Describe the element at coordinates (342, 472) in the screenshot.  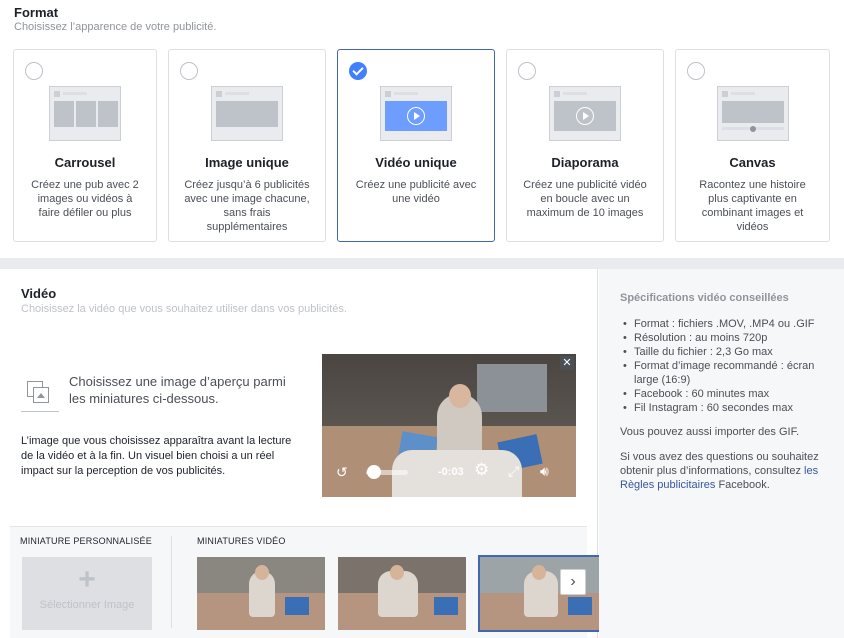
I see `replay-icon: ↺` at that location.